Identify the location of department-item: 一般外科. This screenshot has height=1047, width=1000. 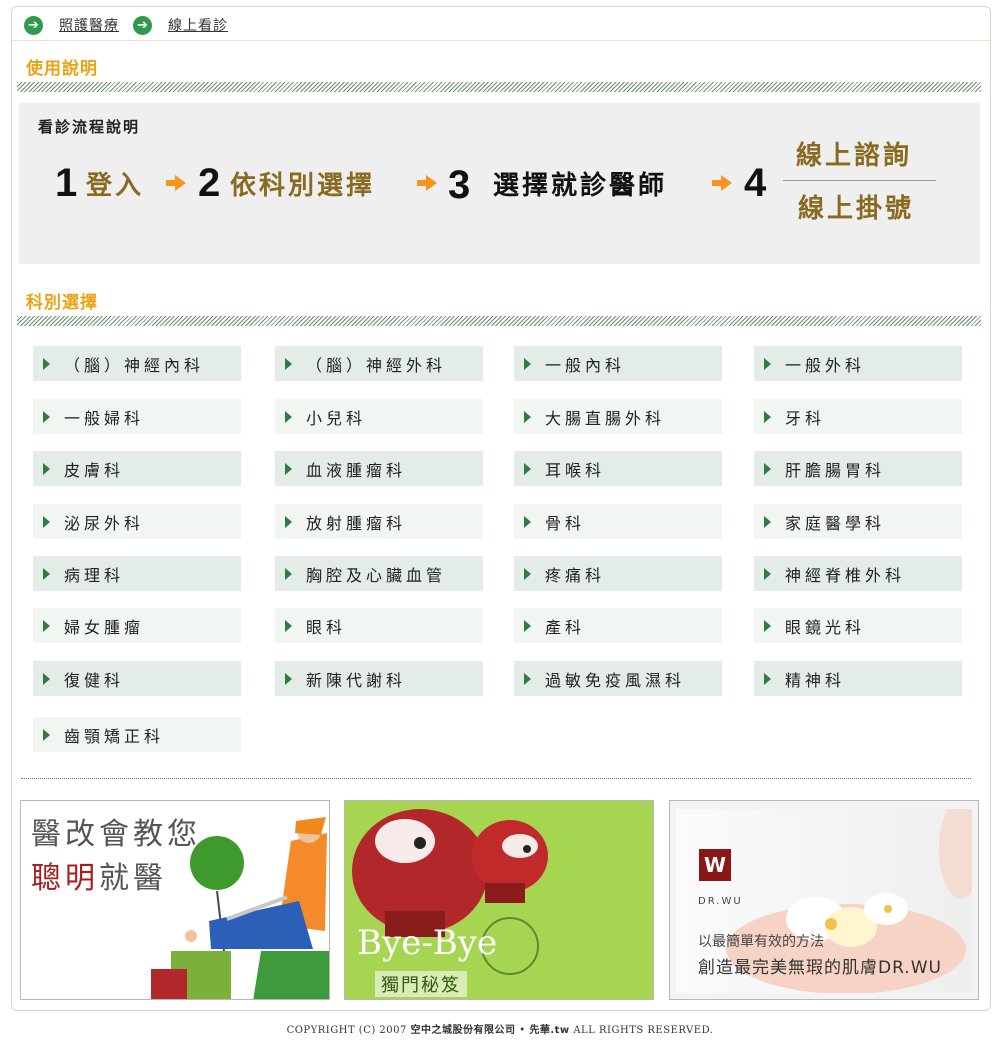
(858, 363).